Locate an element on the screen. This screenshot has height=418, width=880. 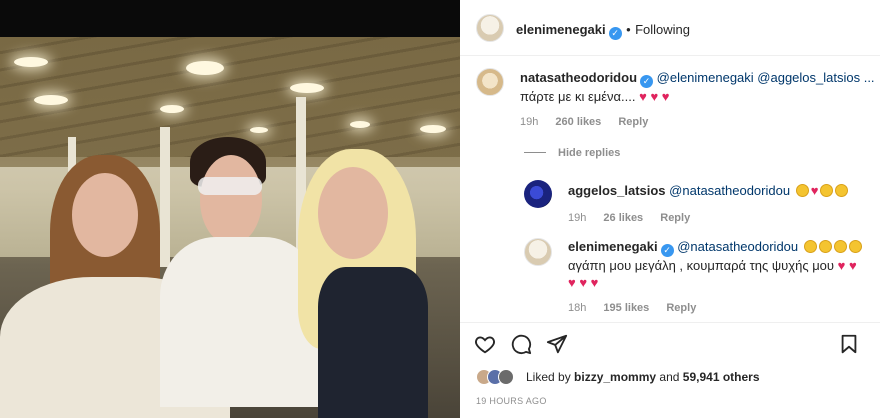
reply-meta: 18h 195 likes Reply is located at coordinates (639, 308).